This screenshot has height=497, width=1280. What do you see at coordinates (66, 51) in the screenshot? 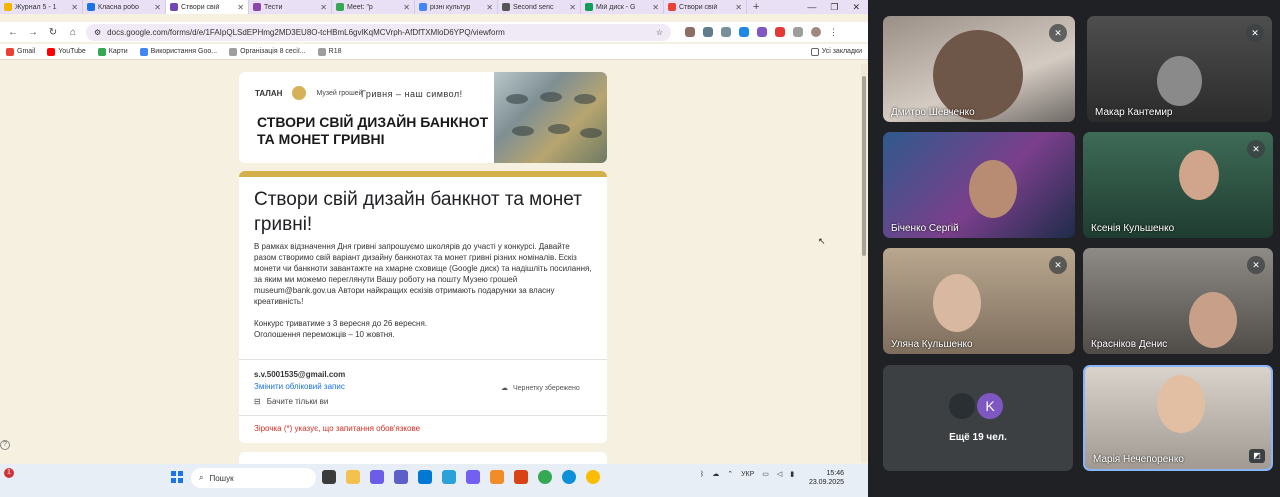
I see `bookmark-youtube: YouTube` at bounding box center [66, 51].